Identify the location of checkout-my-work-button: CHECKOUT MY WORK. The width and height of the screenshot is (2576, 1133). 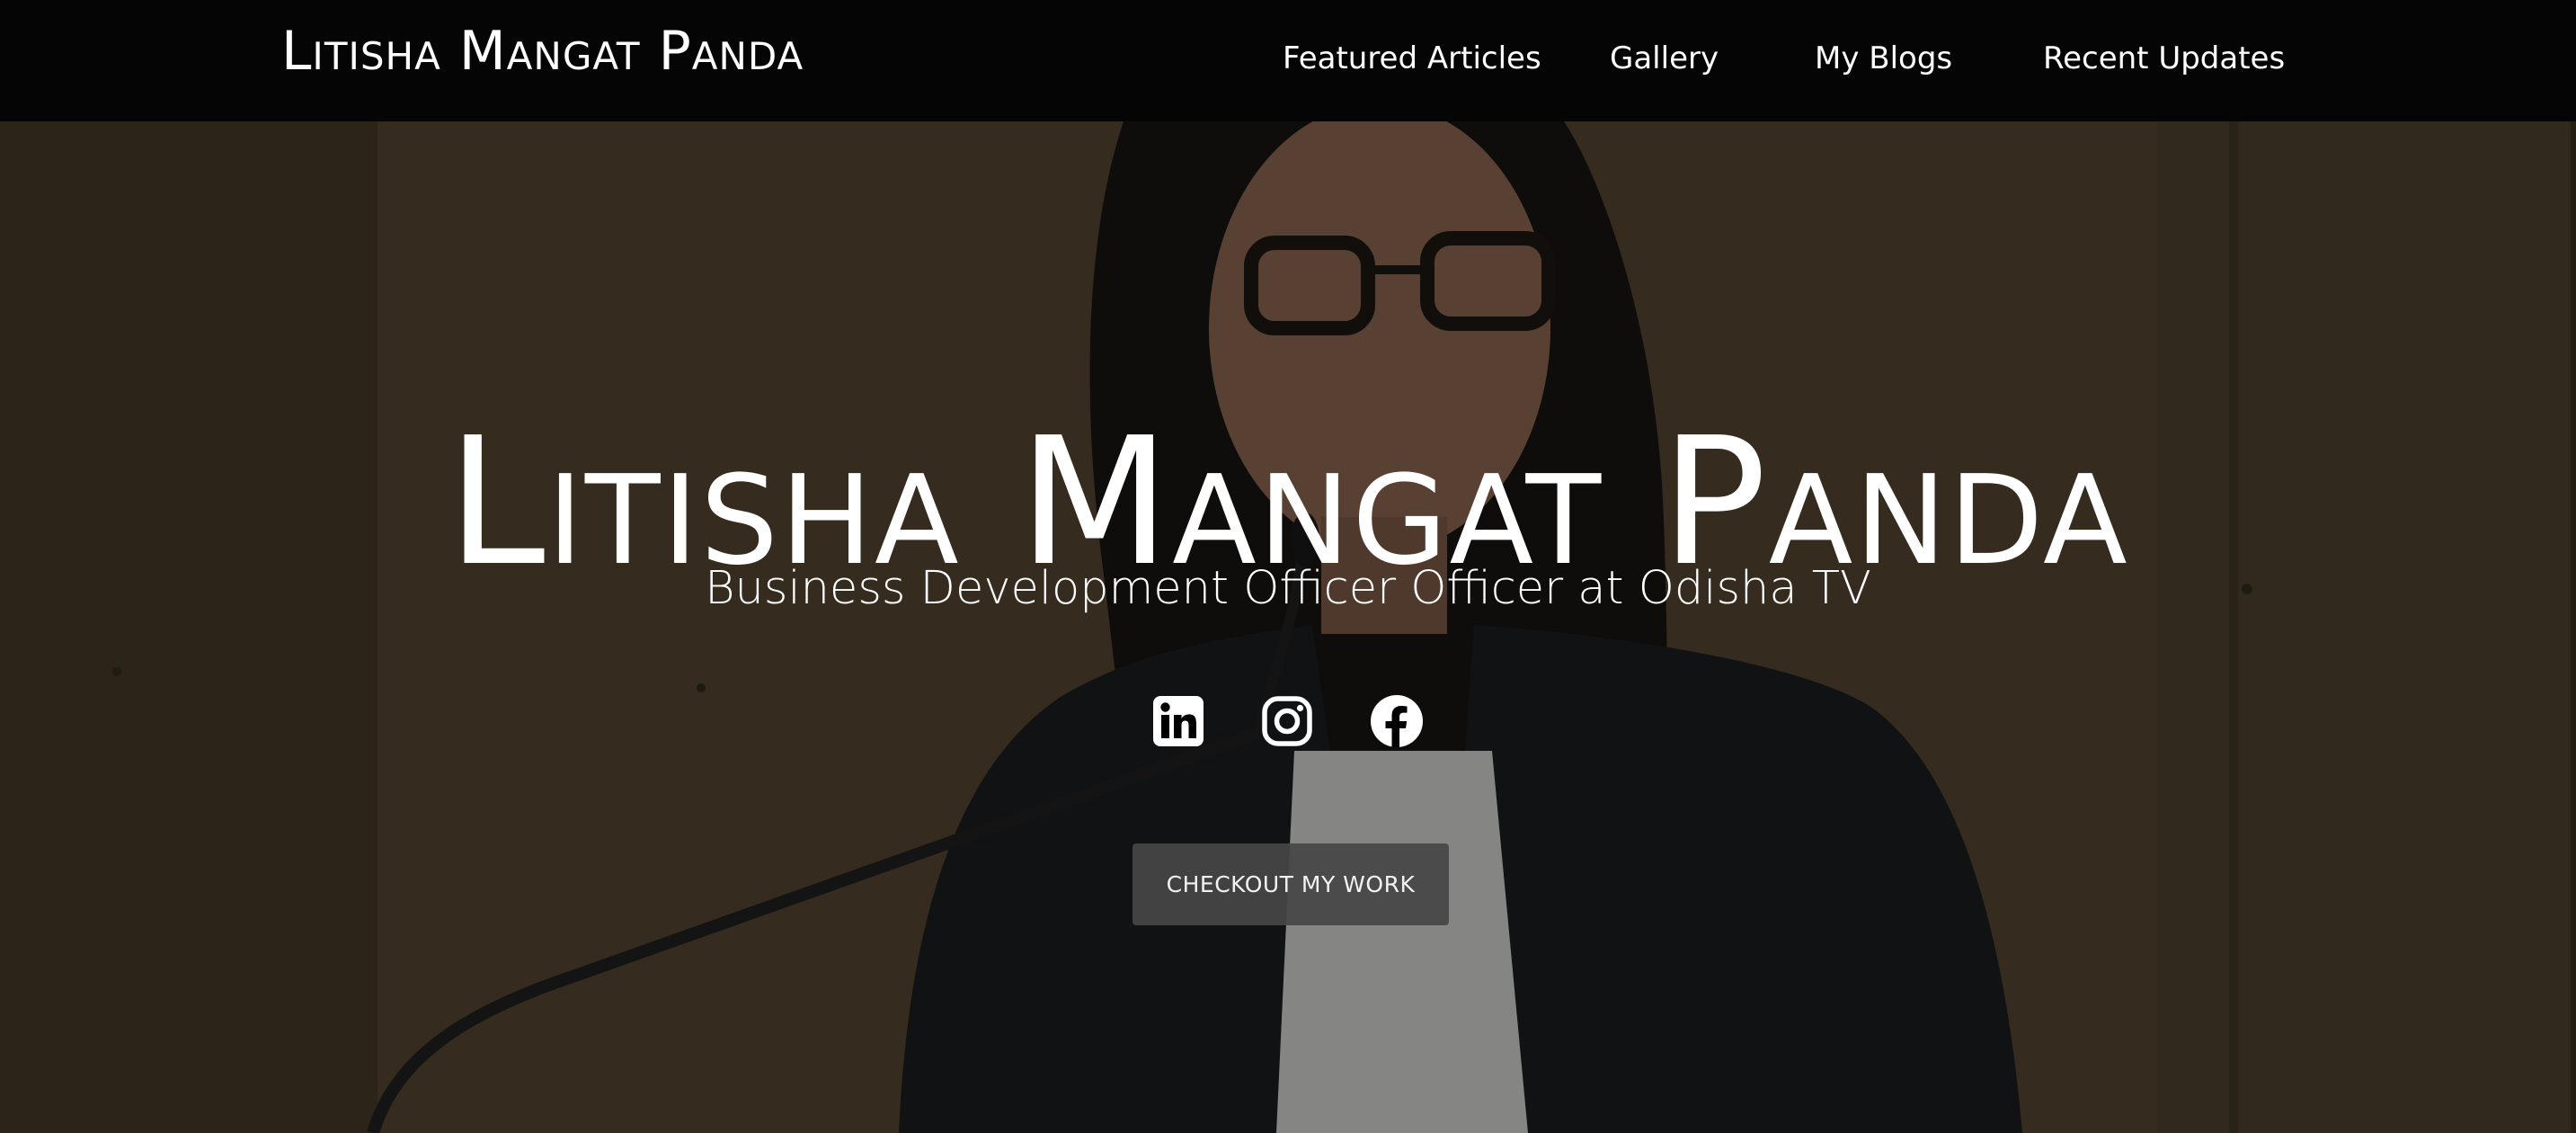
(1291, 884).